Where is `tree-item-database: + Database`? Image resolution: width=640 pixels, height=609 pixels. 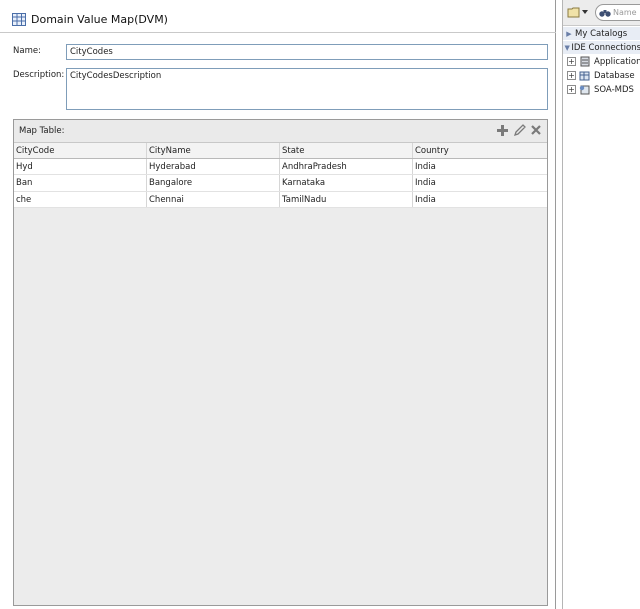 tree-item-database: + Database is located at coordinates (601, 75).